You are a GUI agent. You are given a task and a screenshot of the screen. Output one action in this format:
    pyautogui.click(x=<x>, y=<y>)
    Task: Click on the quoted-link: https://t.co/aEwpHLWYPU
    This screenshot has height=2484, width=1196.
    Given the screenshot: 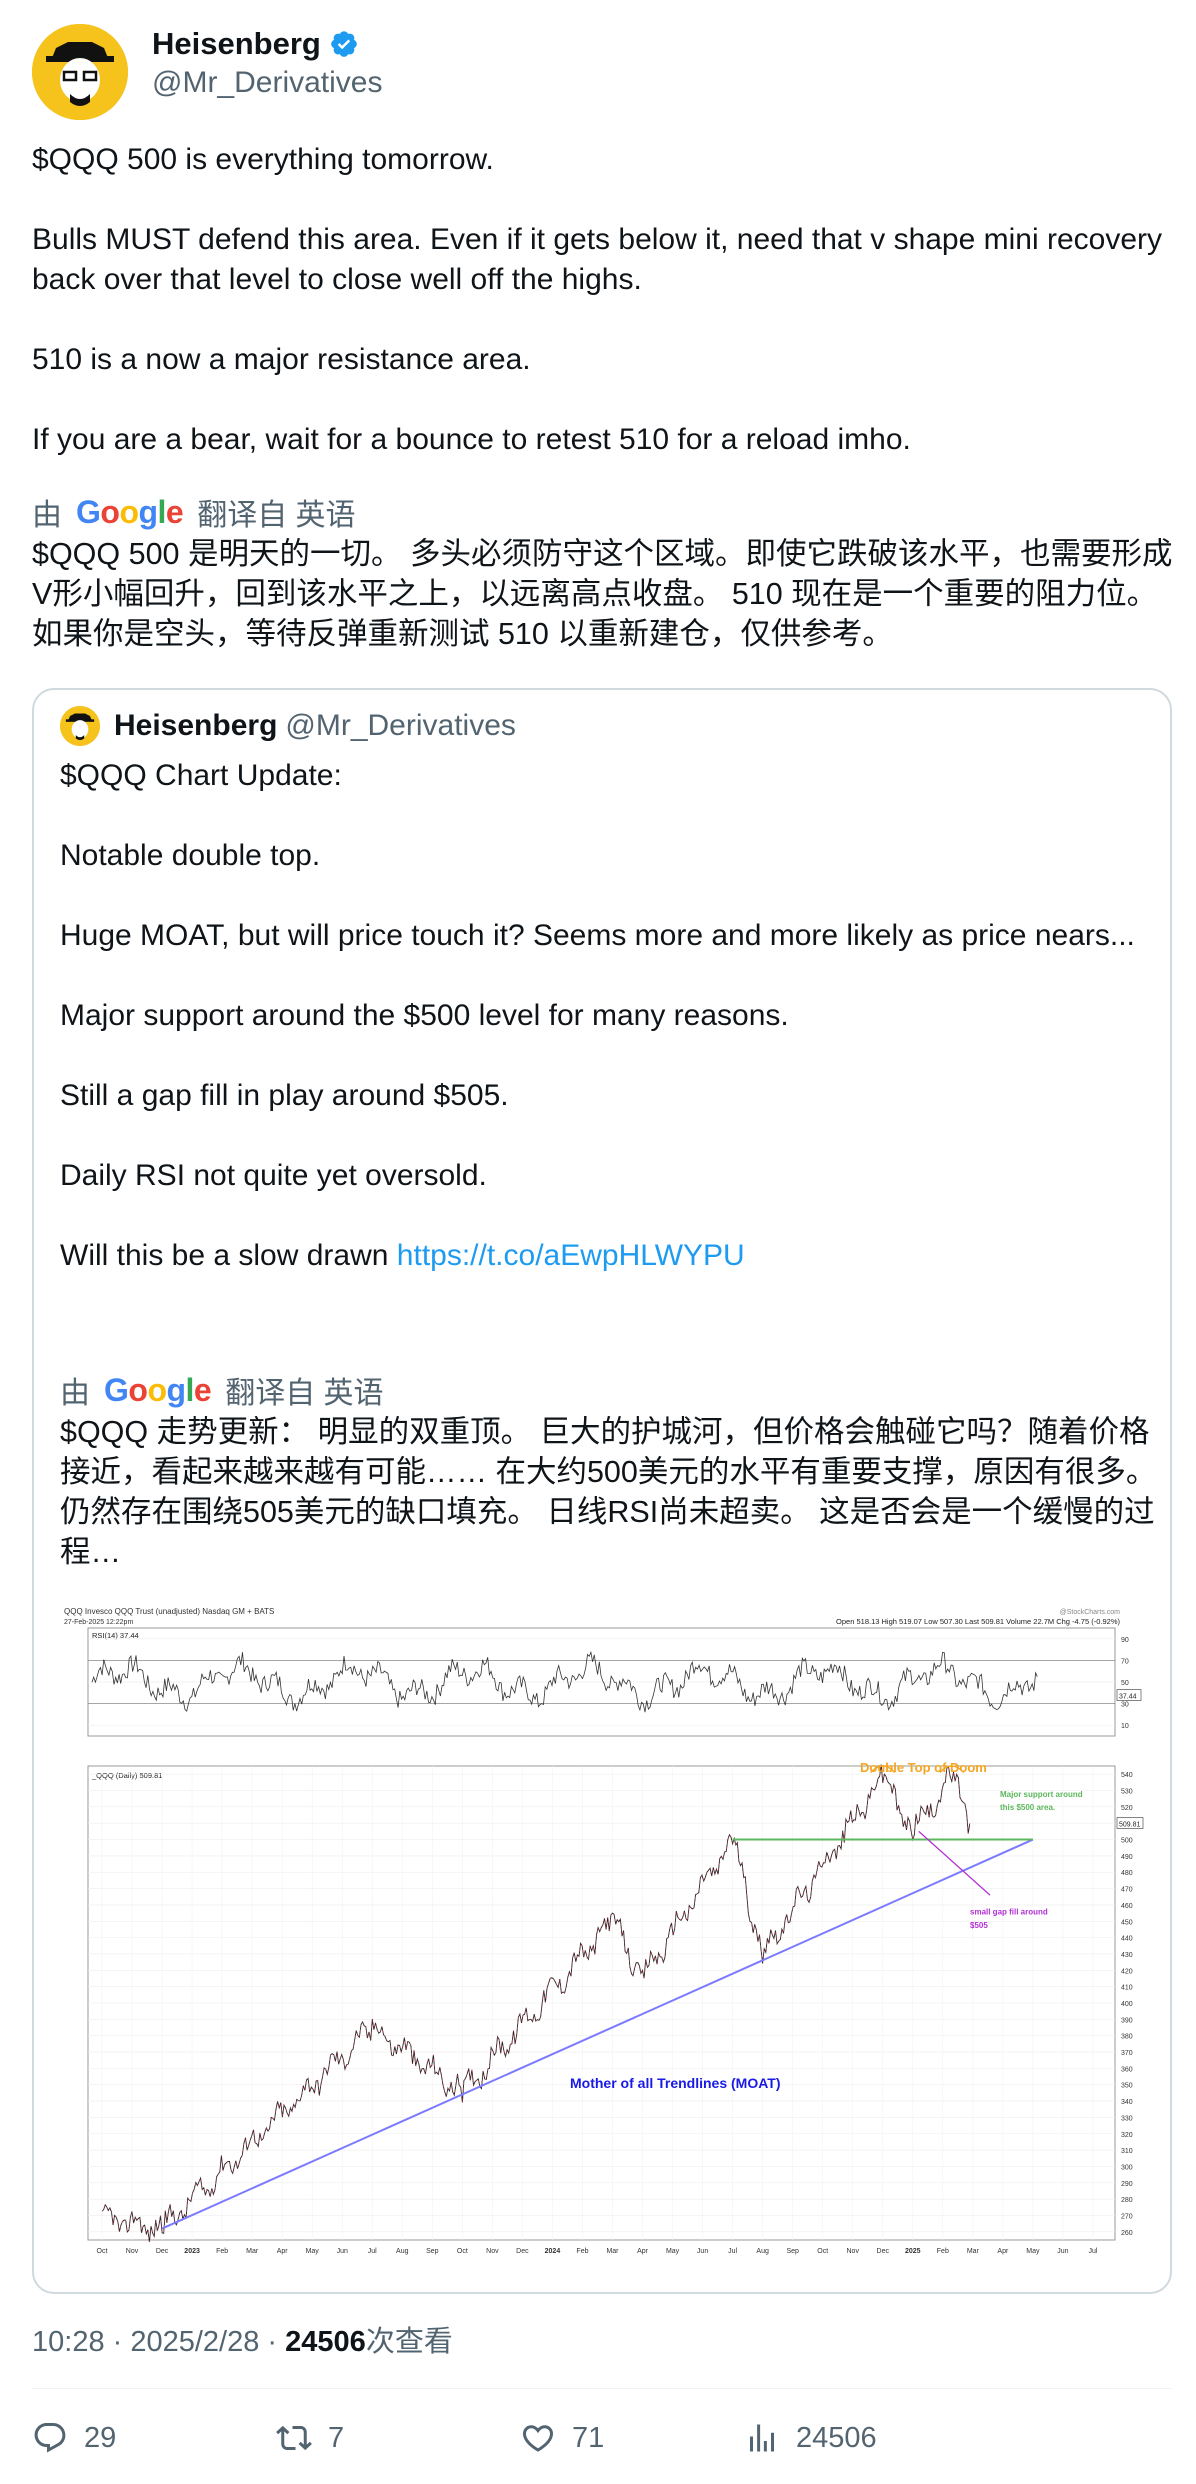 What is the action you would take?
    pyautogui.click(x=571, y=1255)
    